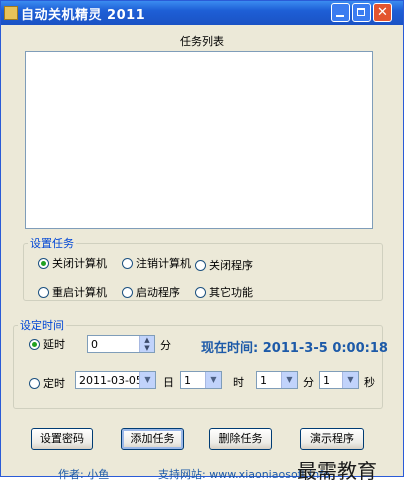 The image size is (404, 484). I want to click on radio-delay: 延时, so click(47, 344).